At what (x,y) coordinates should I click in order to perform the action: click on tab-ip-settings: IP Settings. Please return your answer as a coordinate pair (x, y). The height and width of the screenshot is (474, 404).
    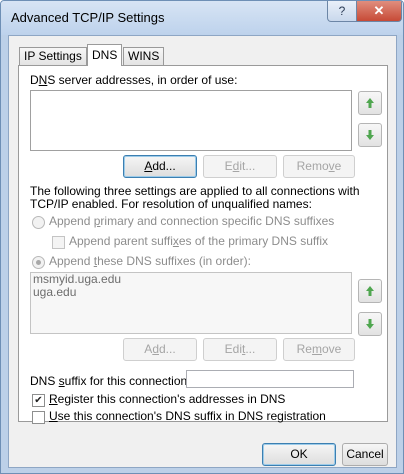
    Looking at the image, I should click on (53, 56).